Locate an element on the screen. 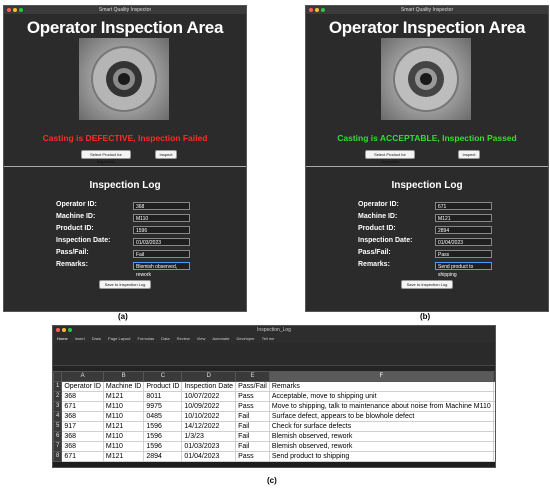  row-header: 7 is located at coordinates (58, 446).